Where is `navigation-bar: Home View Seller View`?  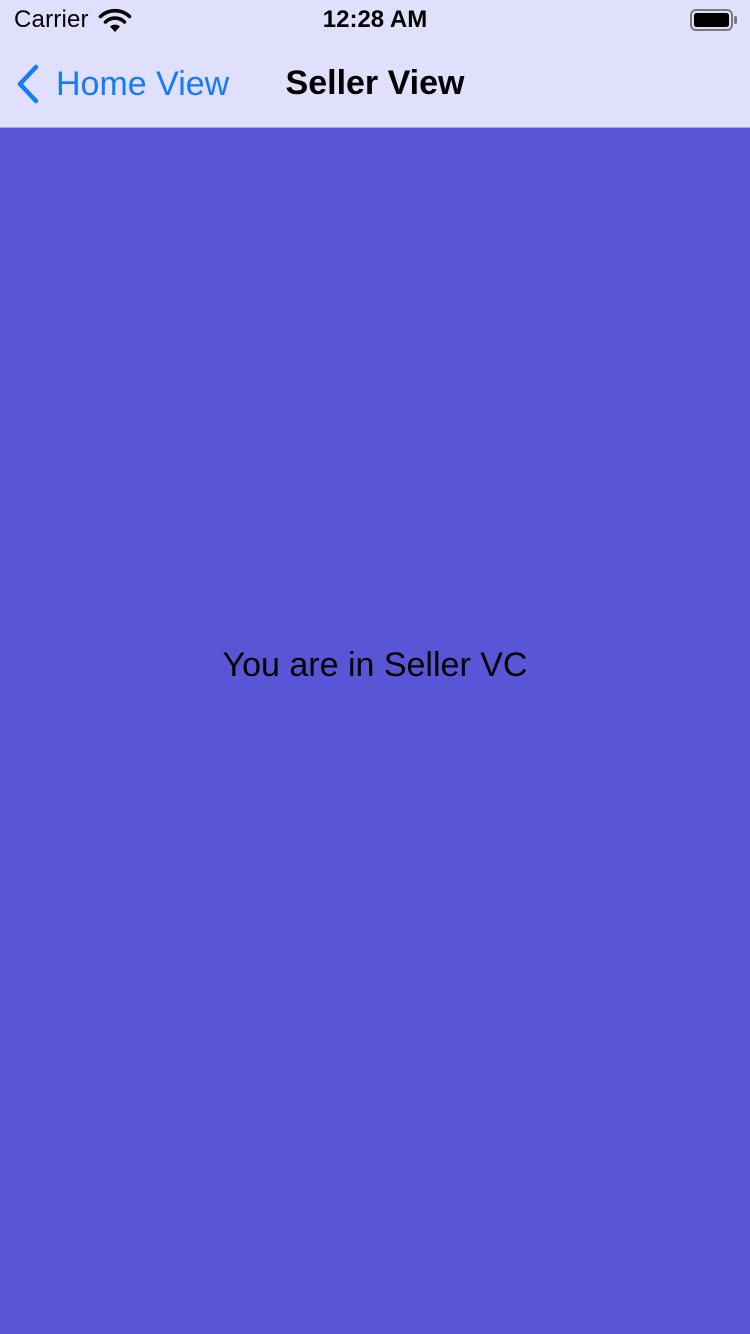 navigation-bar: Home View Seller View is located at coordinates (375, 84).